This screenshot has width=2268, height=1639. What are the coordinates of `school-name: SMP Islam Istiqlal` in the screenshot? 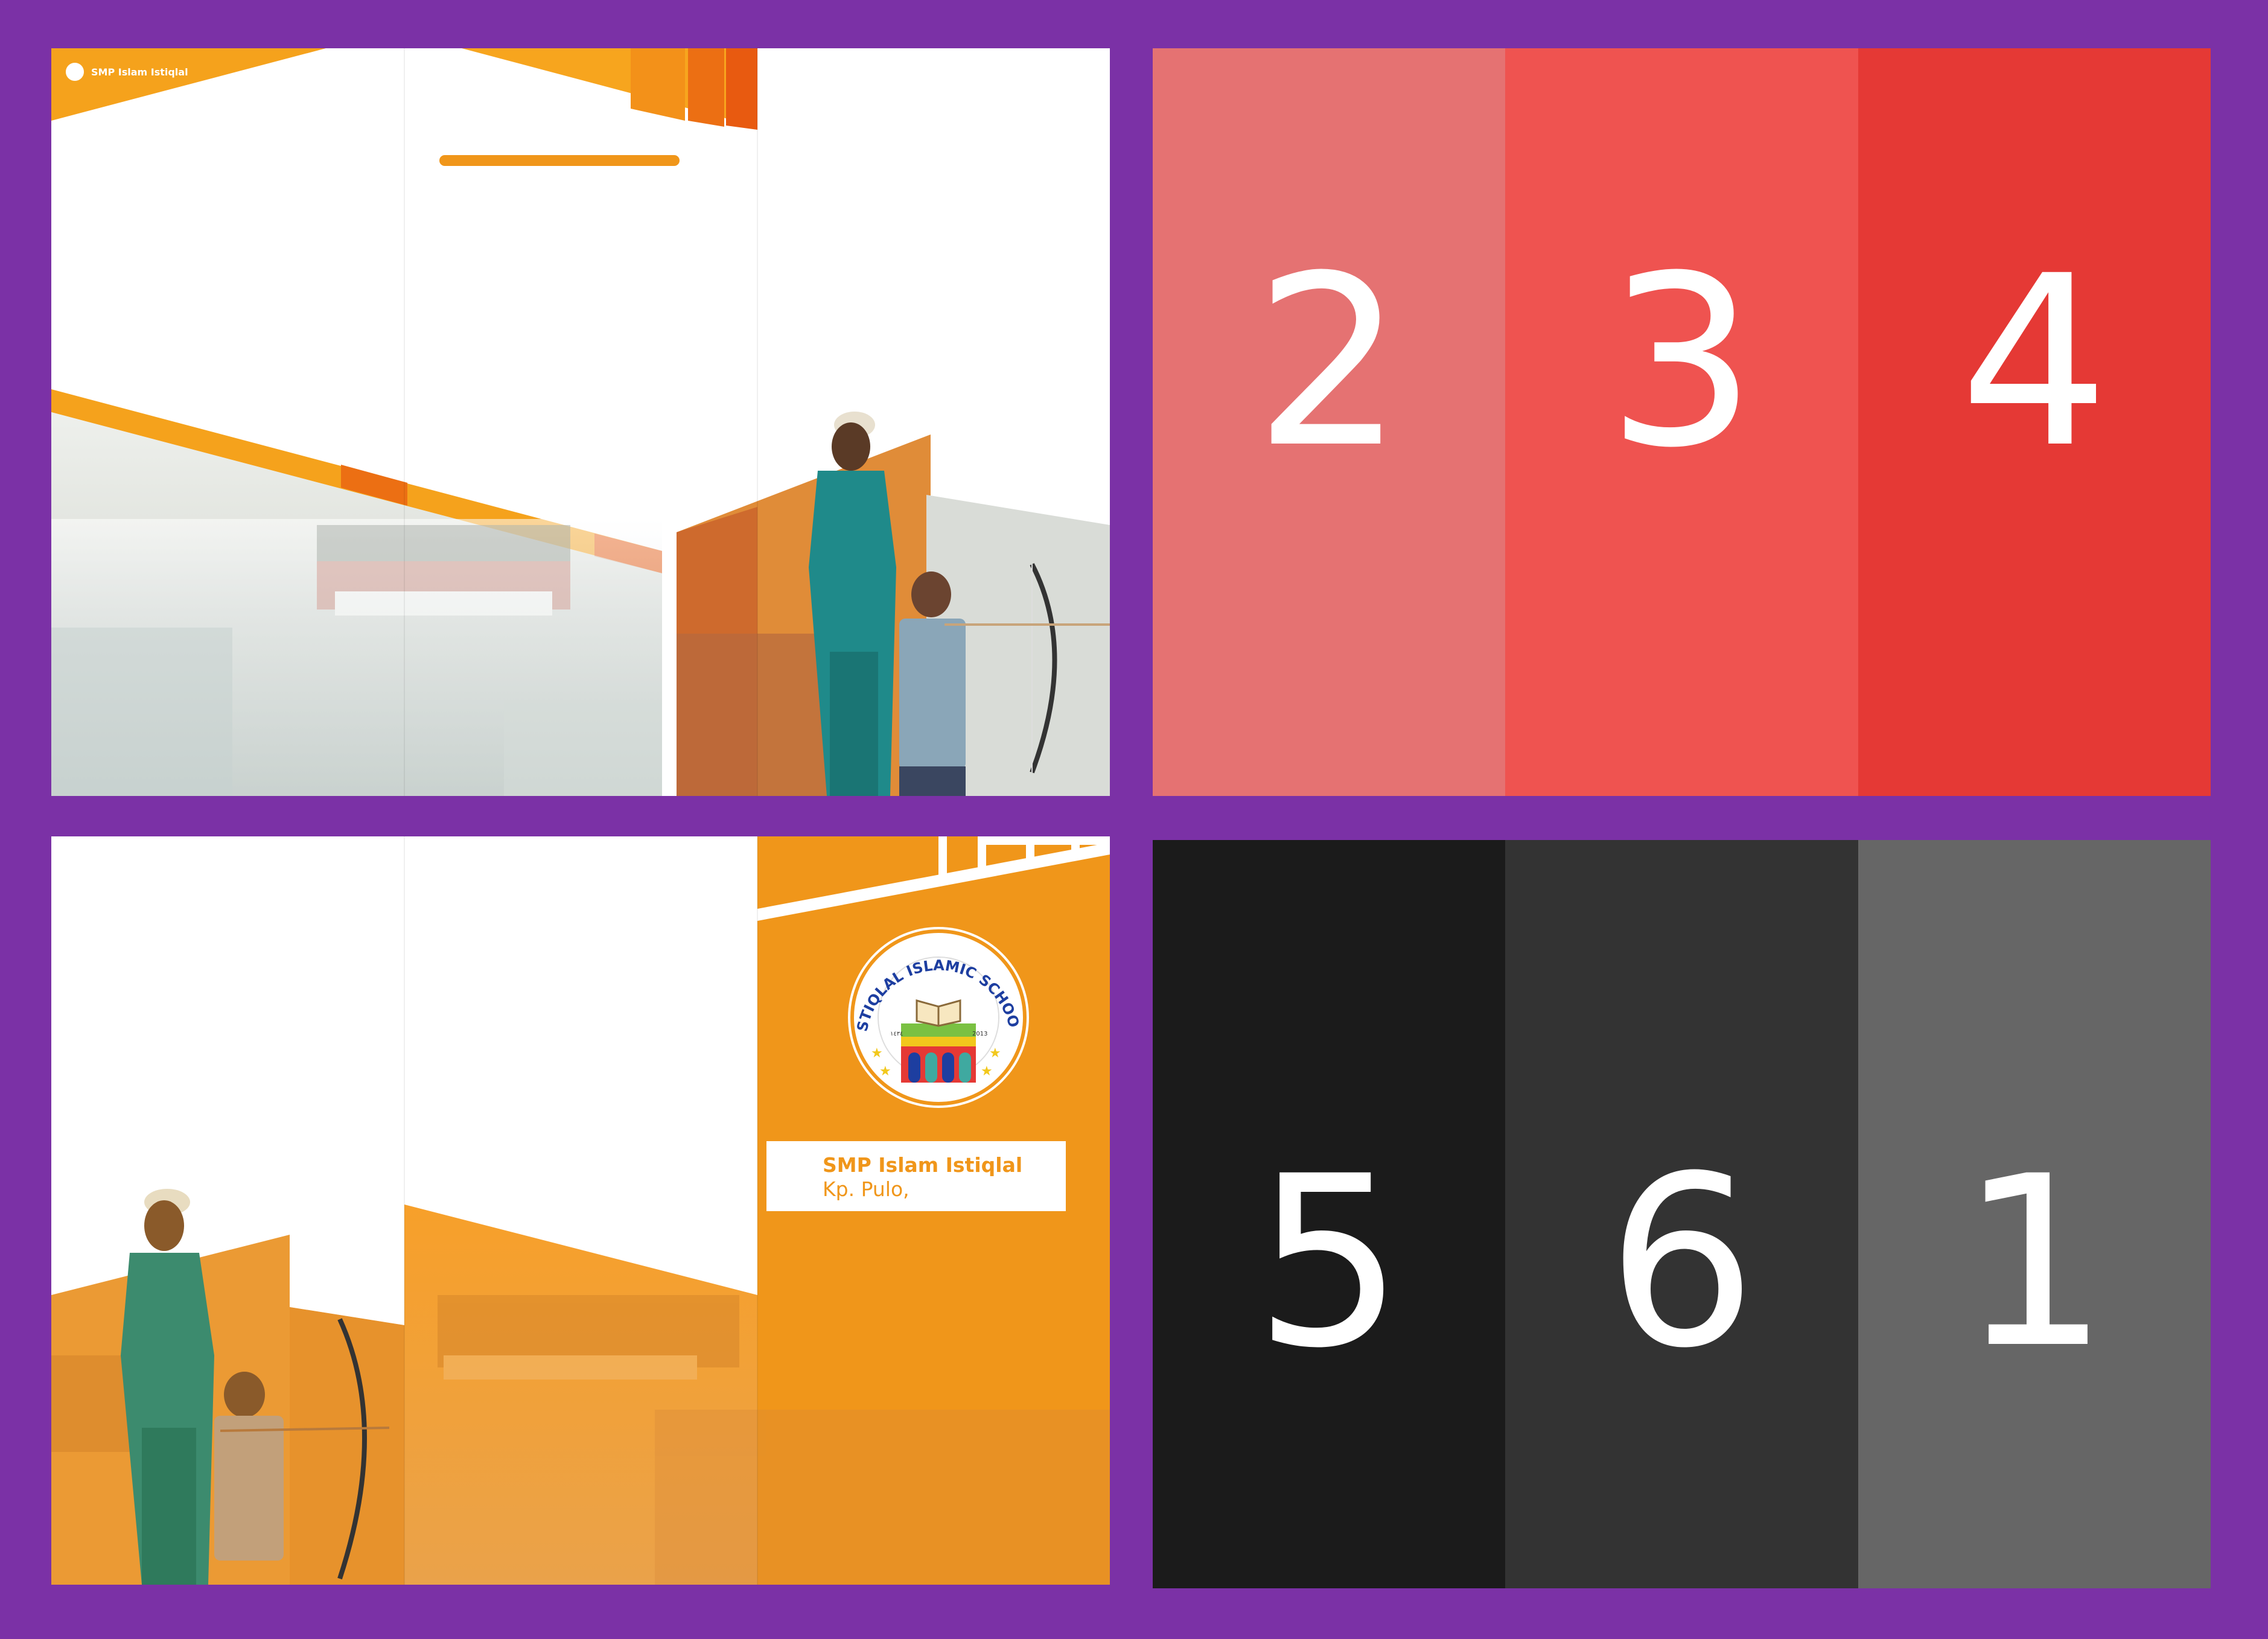 It's located at (923, 1165).